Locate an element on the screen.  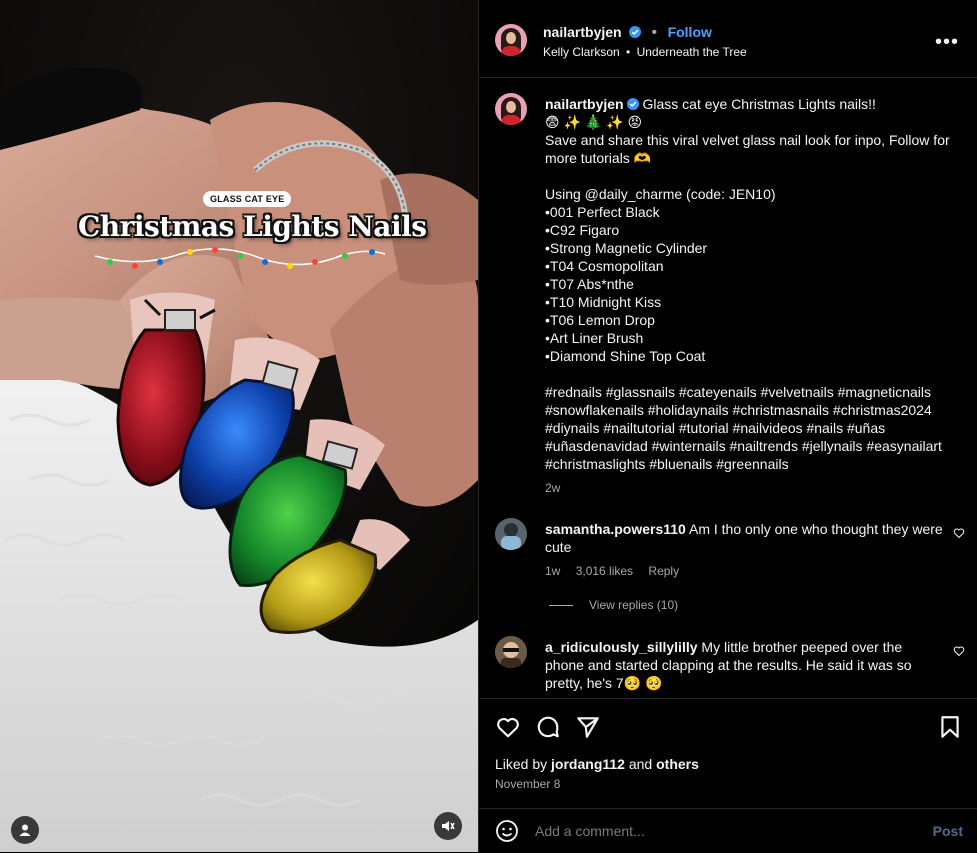
caption-age: 2w is located at coordinates (553, 488).